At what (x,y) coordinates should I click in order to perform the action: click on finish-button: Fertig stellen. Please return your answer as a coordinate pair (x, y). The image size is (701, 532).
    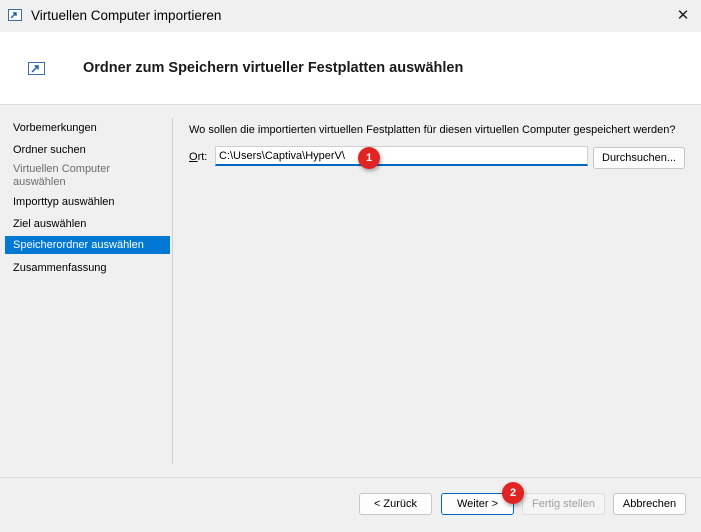
    Looking at the image, I should click on (563, 504).